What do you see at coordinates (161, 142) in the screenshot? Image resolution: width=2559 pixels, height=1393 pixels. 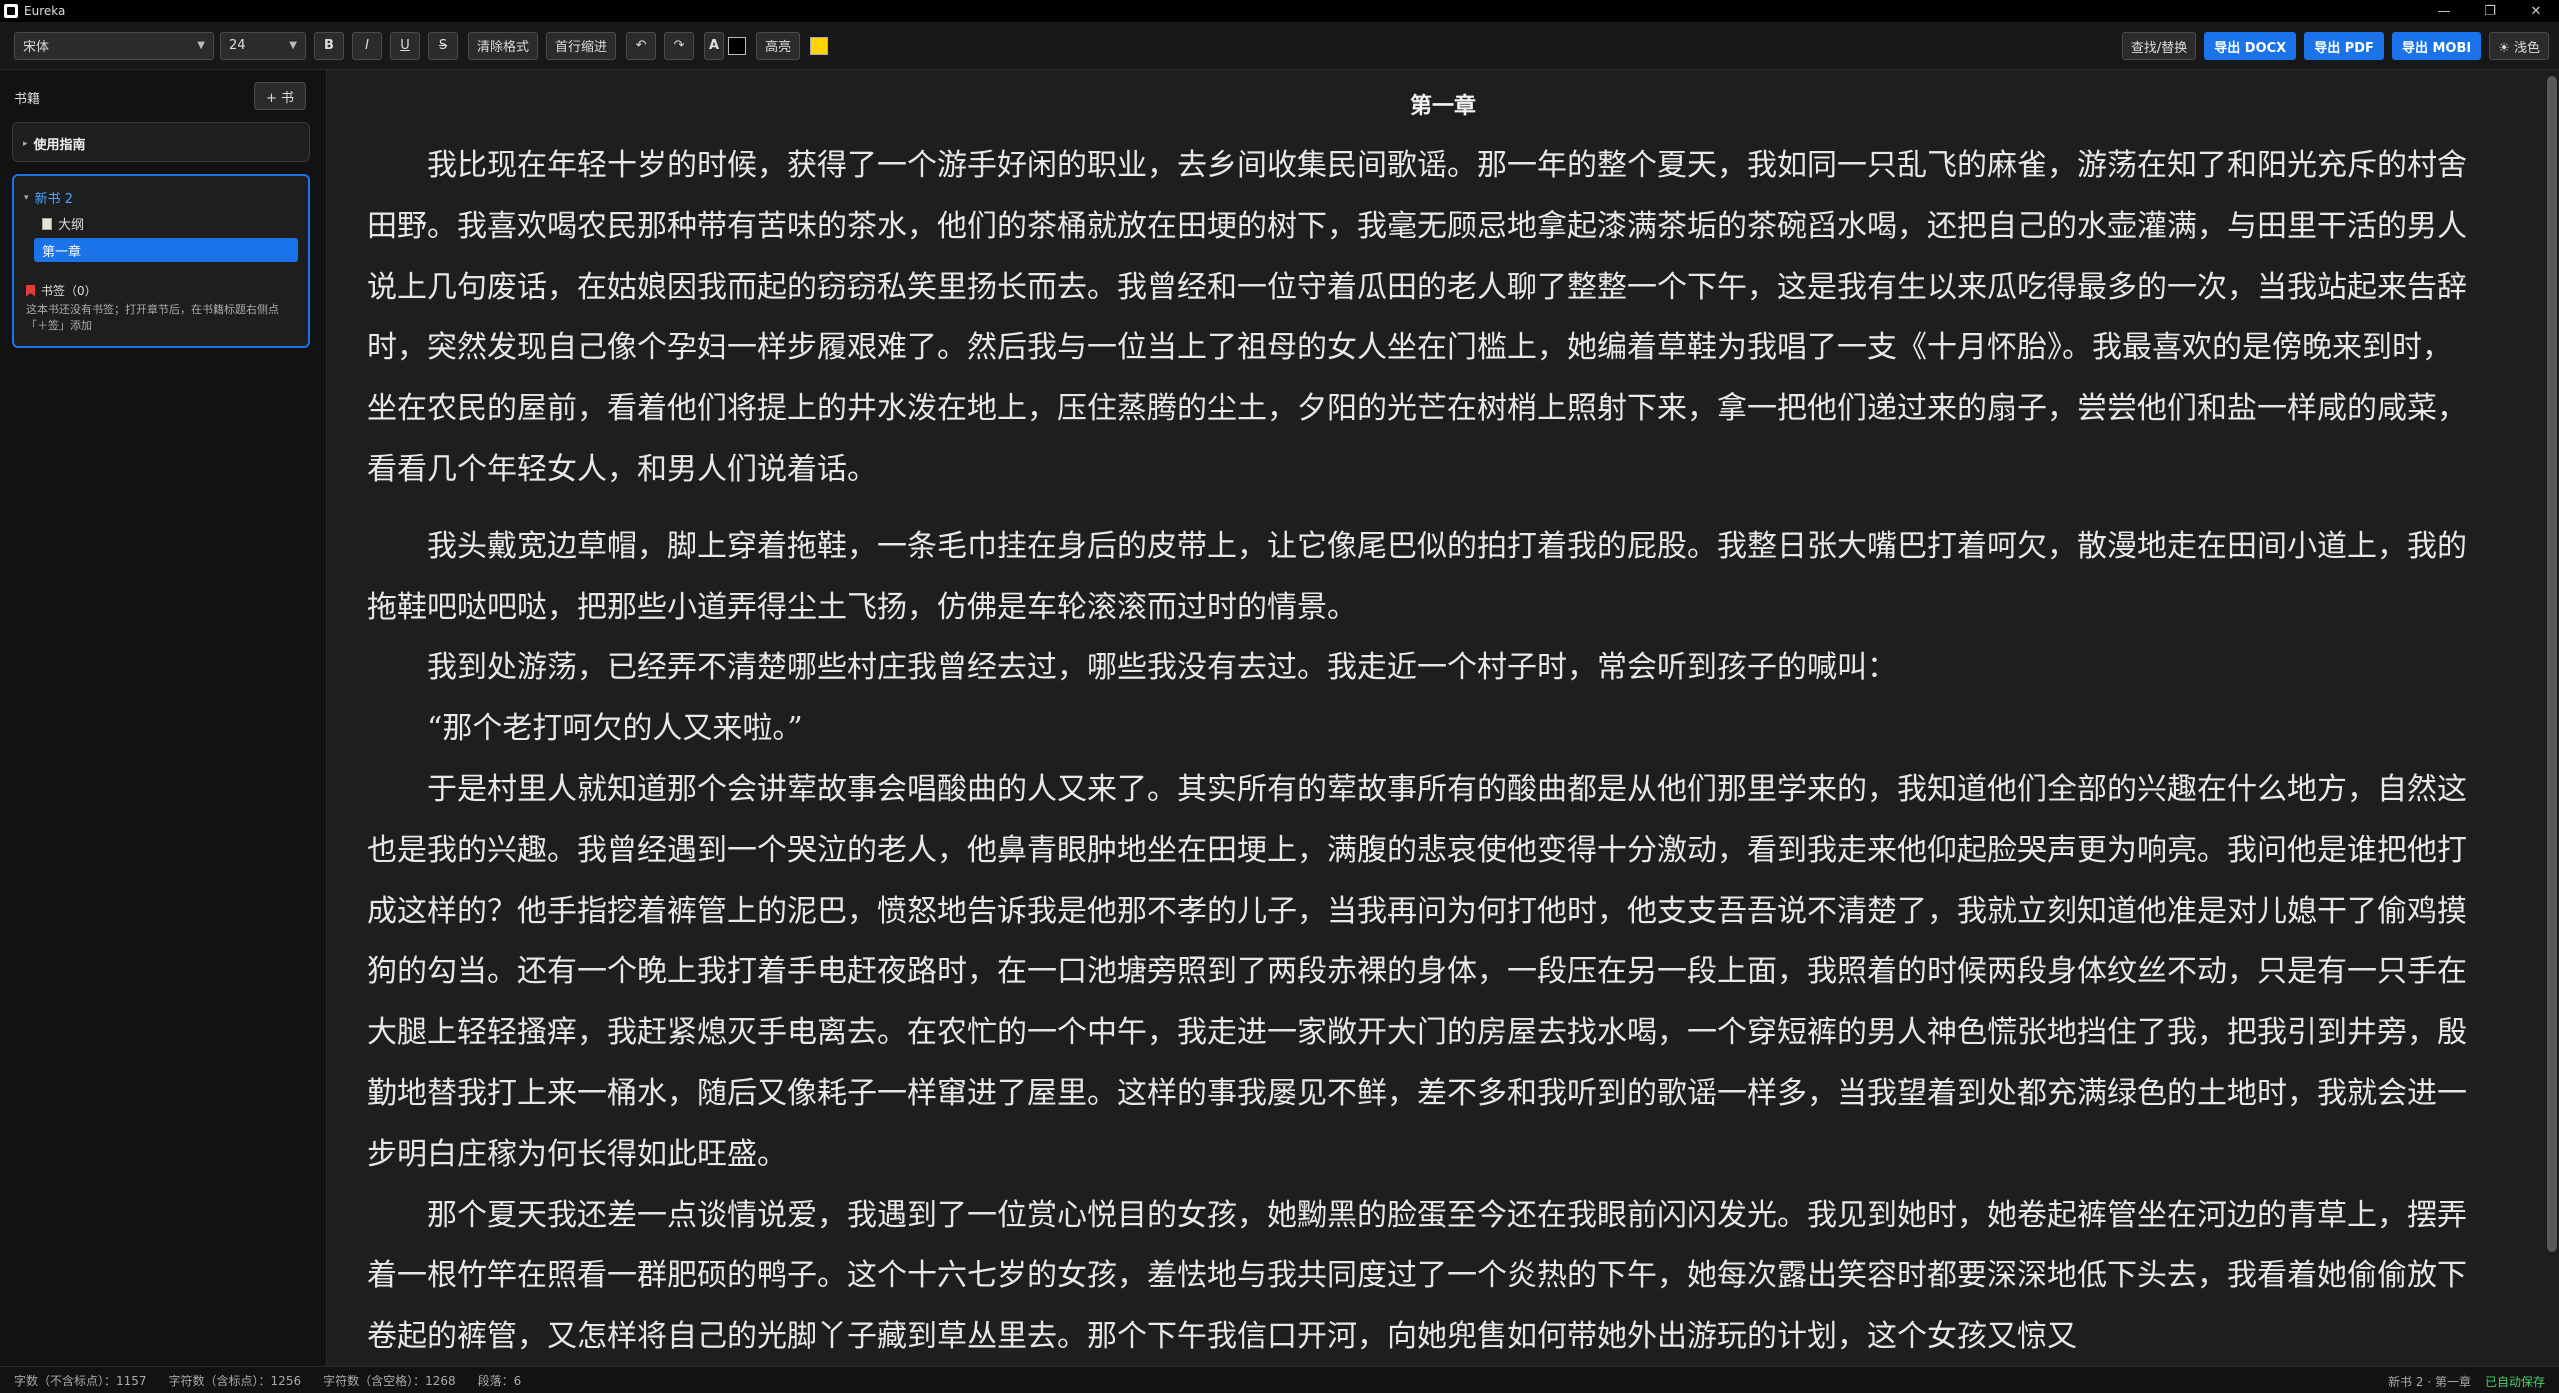 I see `sidebar-item-guide: ▸ 使用指南` at bounding box center [161, 142].